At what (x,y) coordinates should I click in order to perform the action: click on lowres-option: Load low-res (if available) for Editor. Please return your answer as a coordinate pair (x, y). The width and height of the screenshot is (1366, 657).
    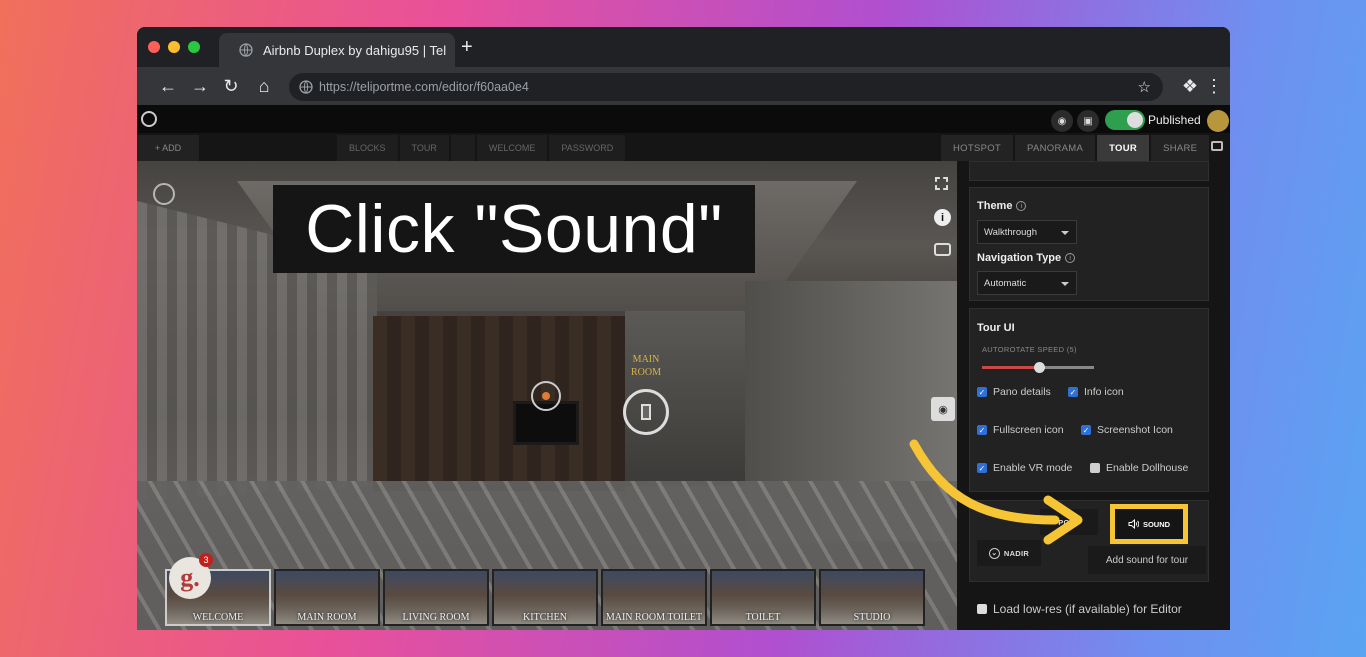
    Looking at the image, I should click on (1079, 609).